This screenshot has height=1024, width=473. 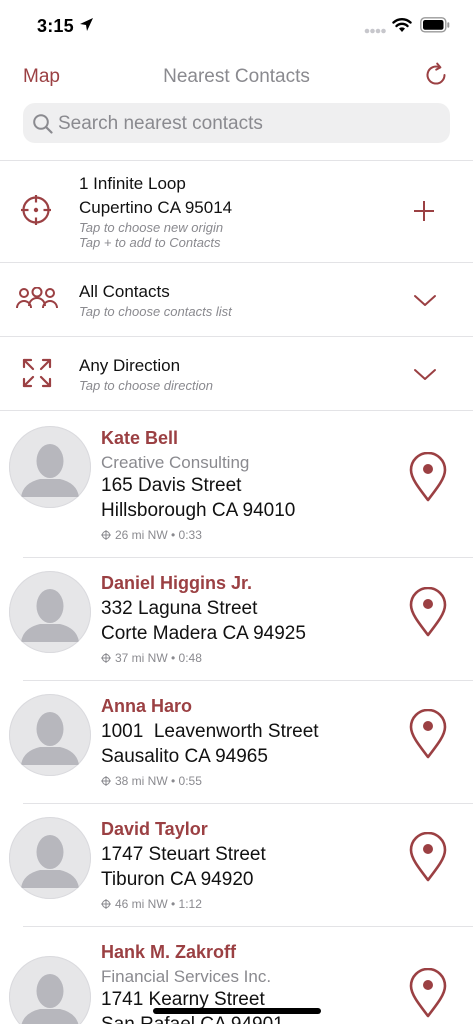 I want to click on search-field: Search nearest contacts, so click(x=236, y=123).